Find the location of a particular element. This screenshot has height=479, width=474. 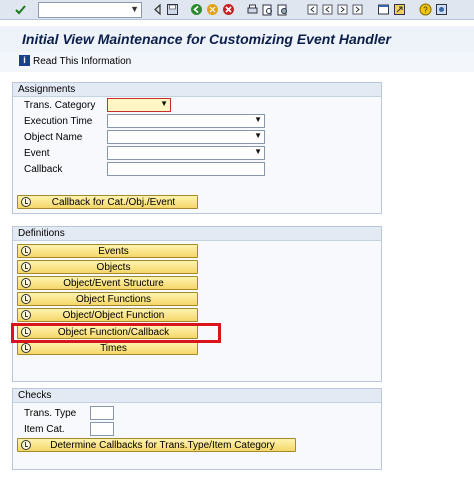

new-session-icon is located at coordinates (383, 9).